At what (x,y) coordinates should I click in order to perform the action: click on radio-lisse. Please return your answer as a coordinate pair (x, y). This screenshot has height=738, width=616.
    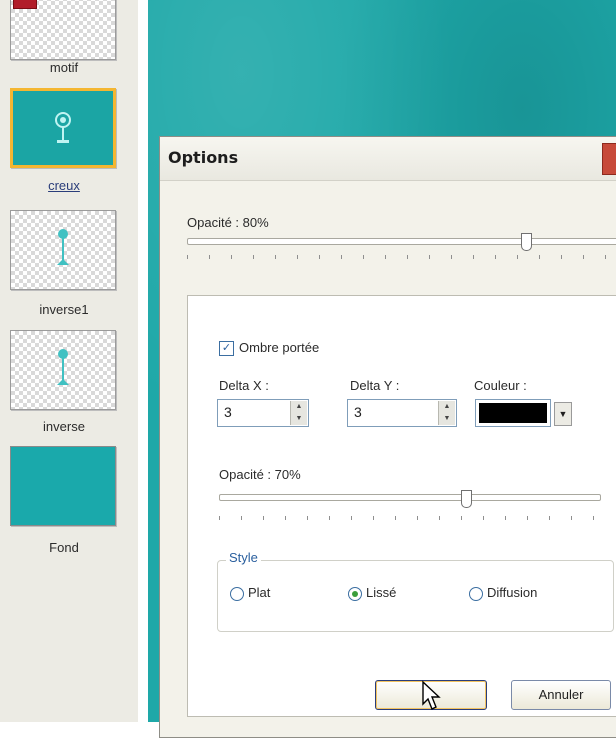
    Looking at the image, I should click on (355, 594).